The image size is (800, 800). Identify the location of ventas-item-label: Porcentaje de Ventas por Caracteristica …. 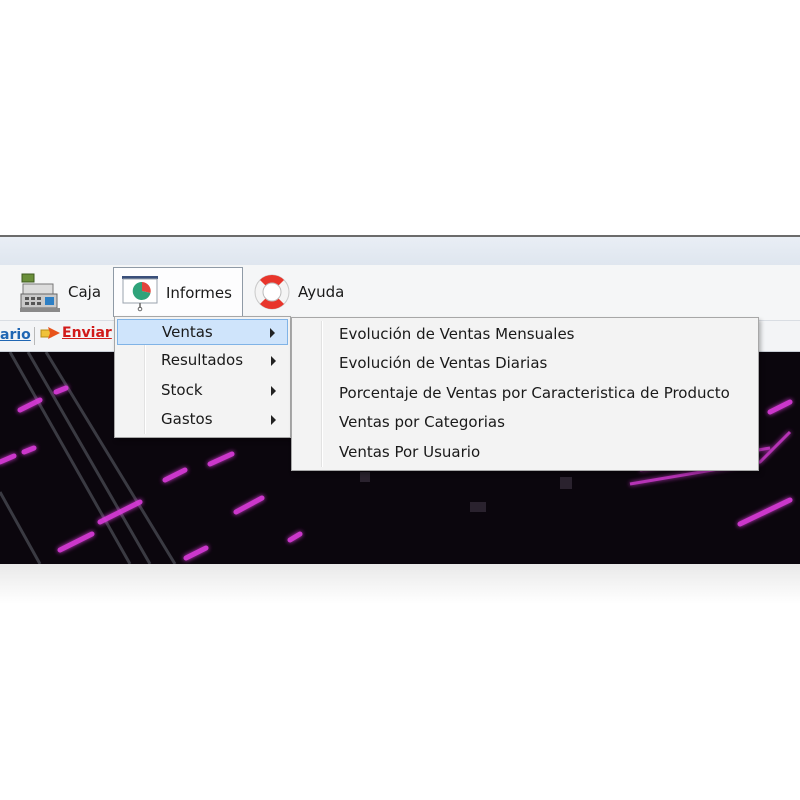
(534, 393).